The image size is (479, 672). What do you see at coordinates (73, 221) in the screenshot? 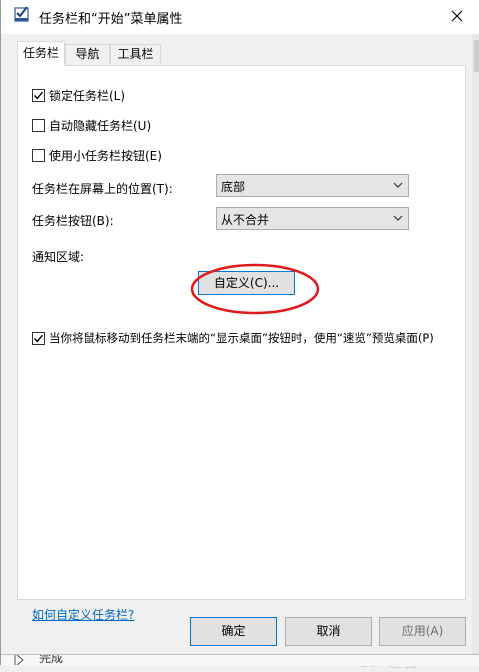
I see `taskbar-buttons-label: 任务栏按钮(B):` at bounding box center [73, 221].